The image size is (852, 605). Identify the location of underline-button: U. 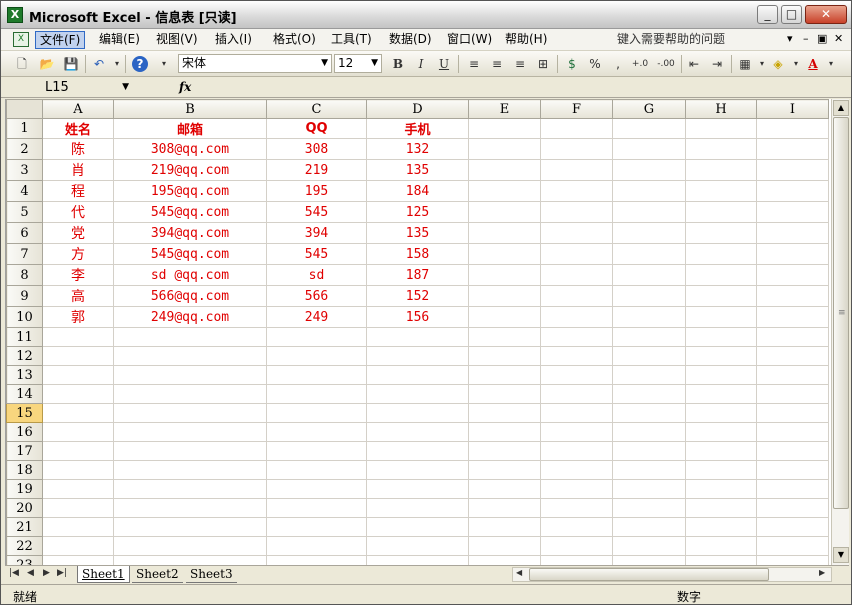
(444, 64).